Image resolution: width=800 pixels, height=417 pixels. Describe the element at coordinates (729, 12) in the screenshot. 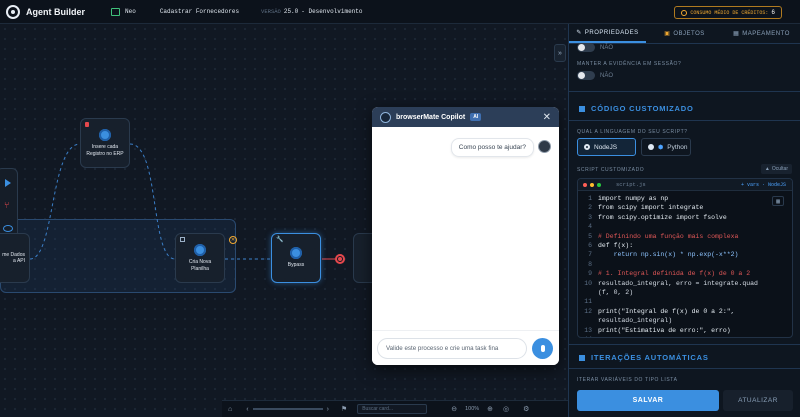

I see `credits-label: CONSUMO MÉDIO DE CRÉDITOS:` at that location.